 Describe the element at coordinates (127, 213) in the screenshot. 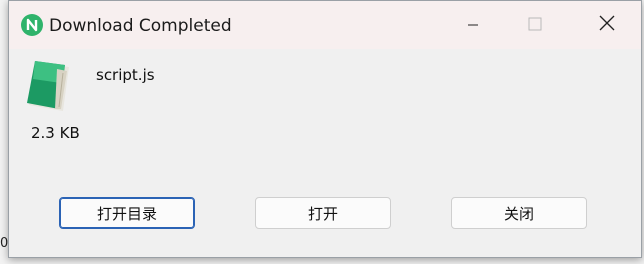

I see `open-folder-button: 打开目录` at that location.